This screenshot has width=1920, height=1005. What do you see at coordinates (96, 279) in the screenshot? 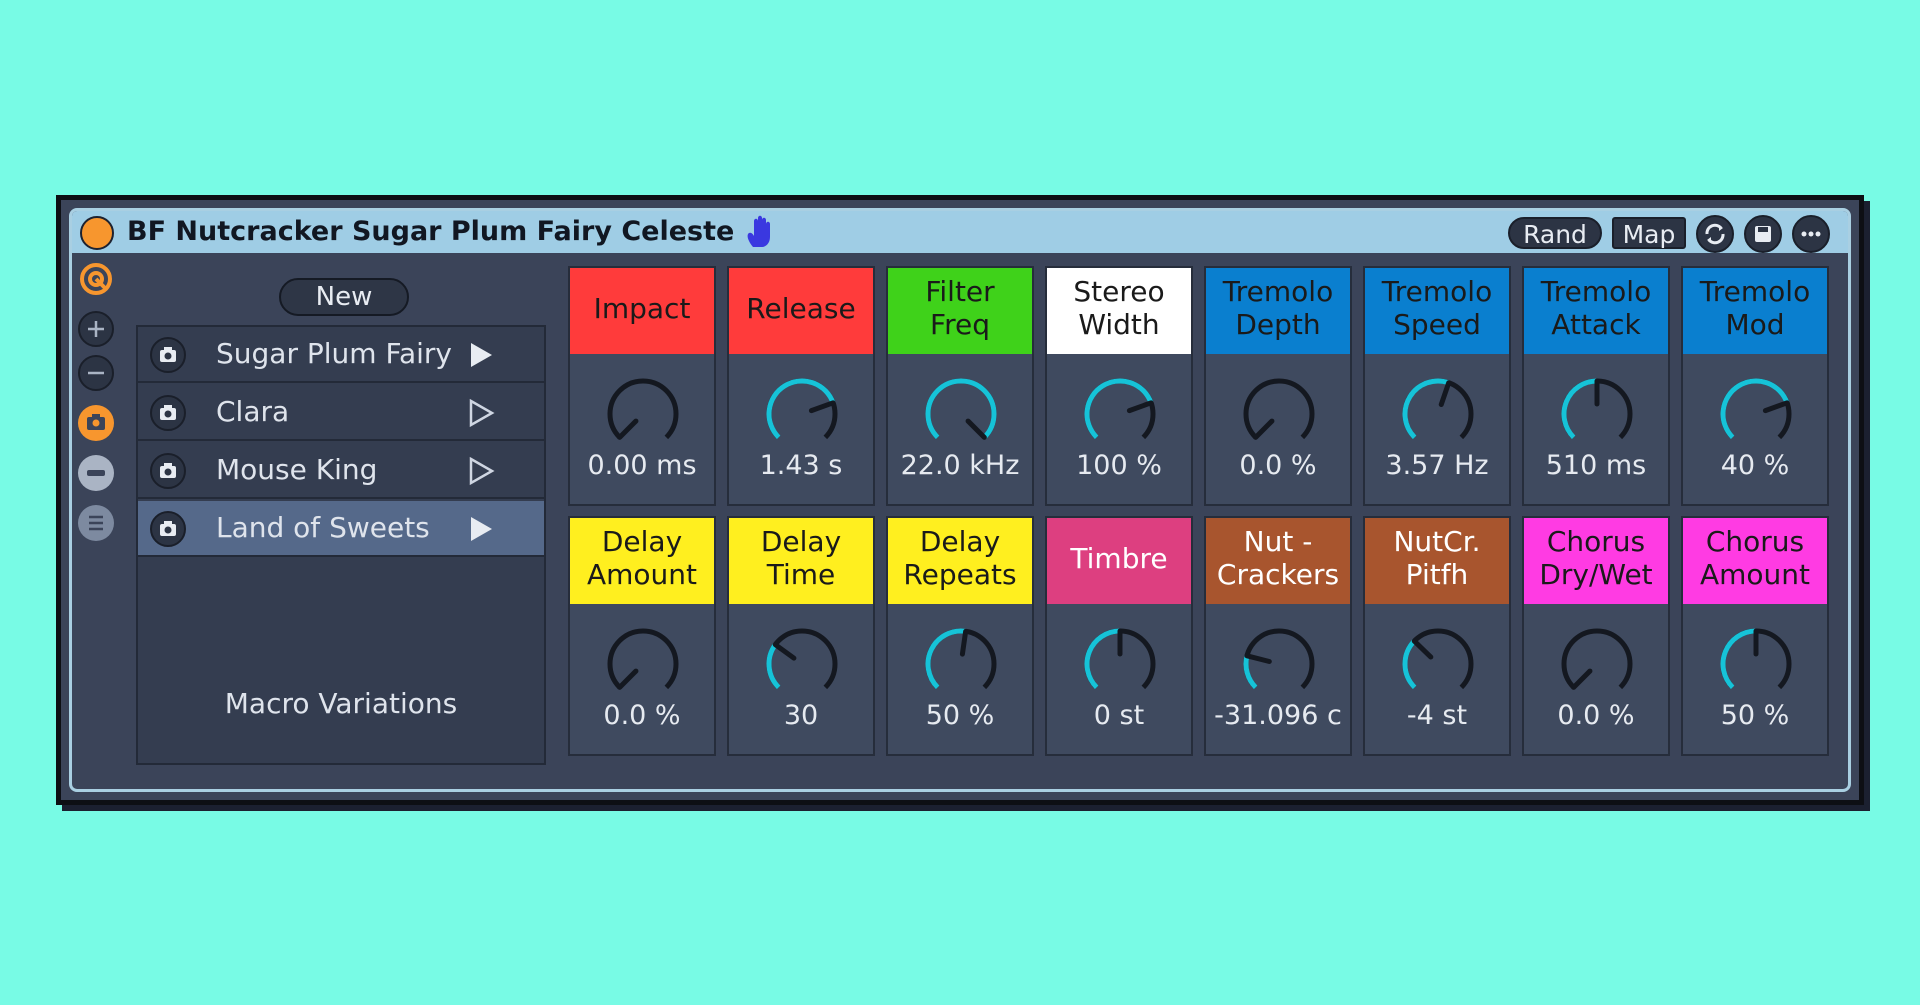
I see `rack-icon` at bounding box center [96, 279].